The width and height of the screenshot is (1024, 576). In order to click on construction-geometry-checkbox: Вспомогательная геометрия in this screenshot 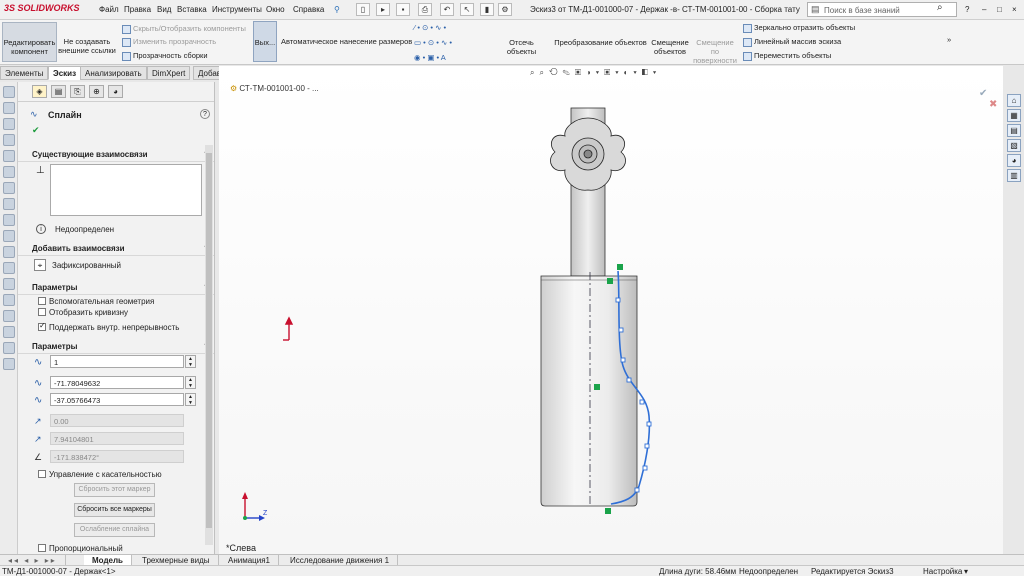, I will do `click(96, 301)`.